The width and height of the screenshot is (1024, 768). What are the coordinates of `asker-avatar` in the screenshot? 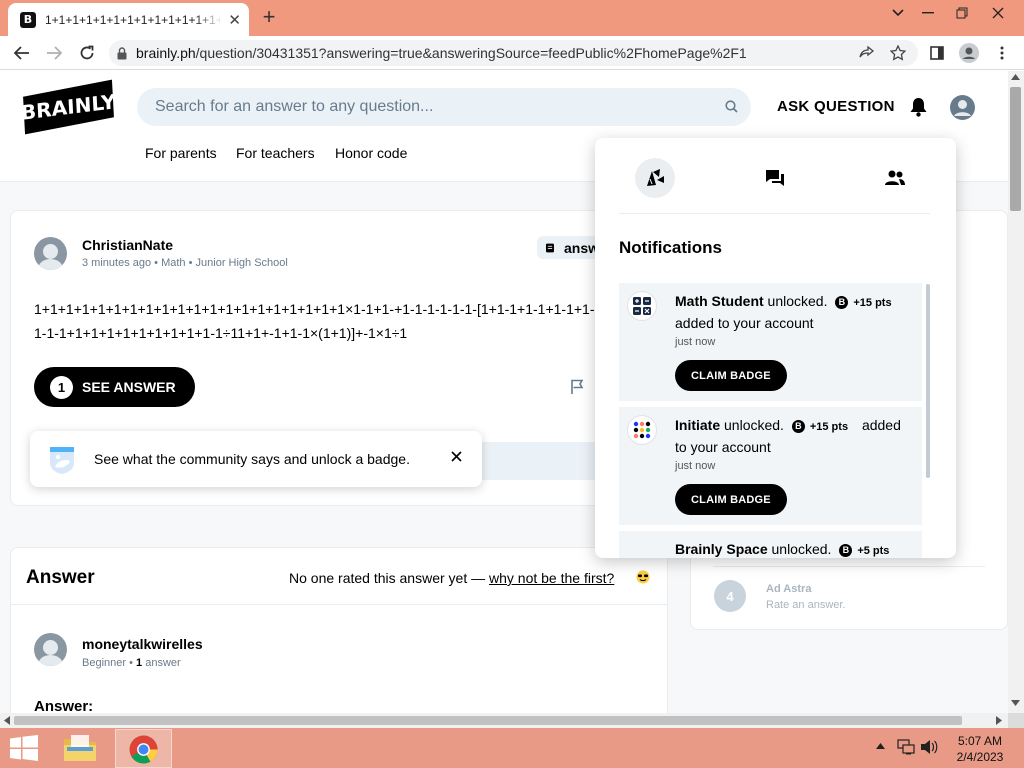 It's located at (50, 253).